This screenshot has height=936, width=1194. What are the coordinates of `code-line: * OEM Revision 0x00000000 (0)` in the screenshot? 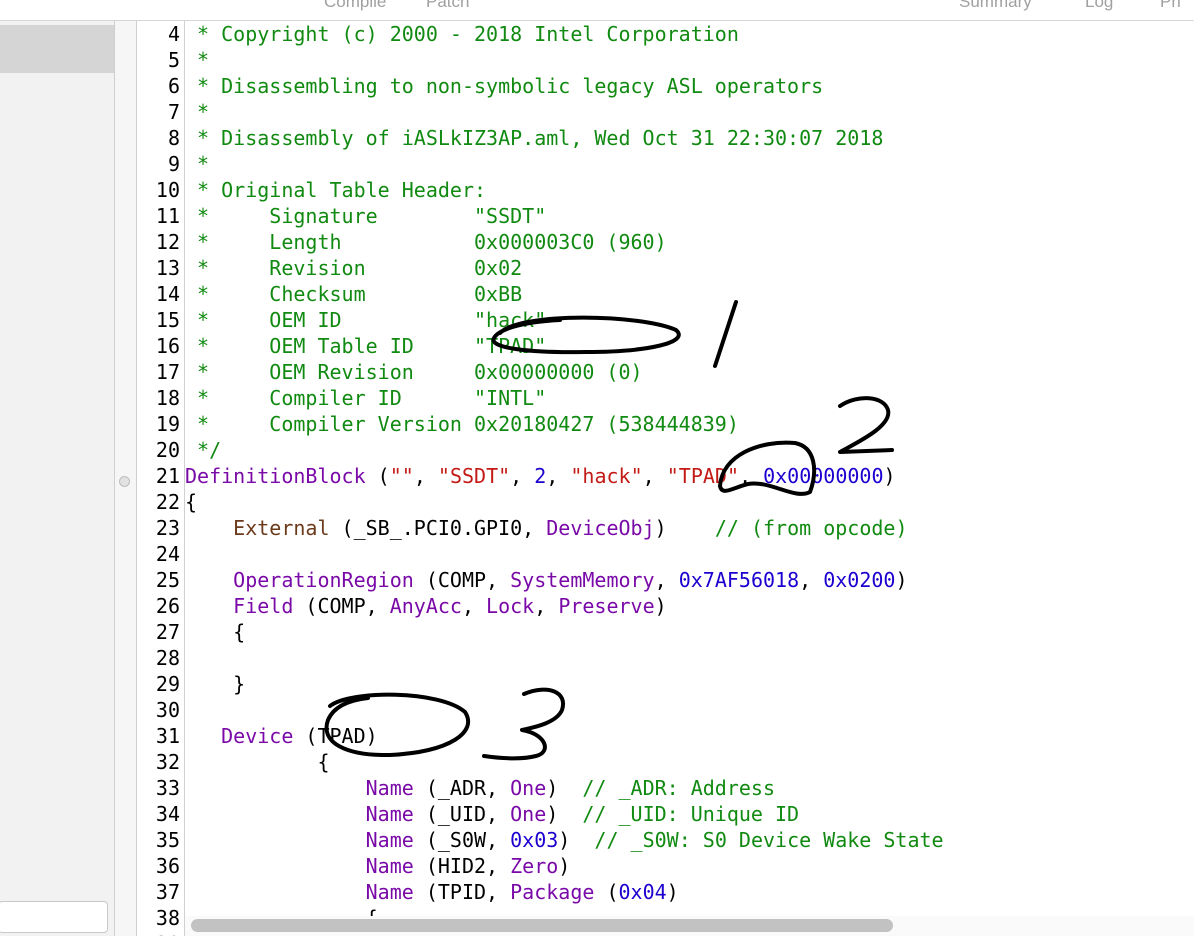 It's located at (414, 372).